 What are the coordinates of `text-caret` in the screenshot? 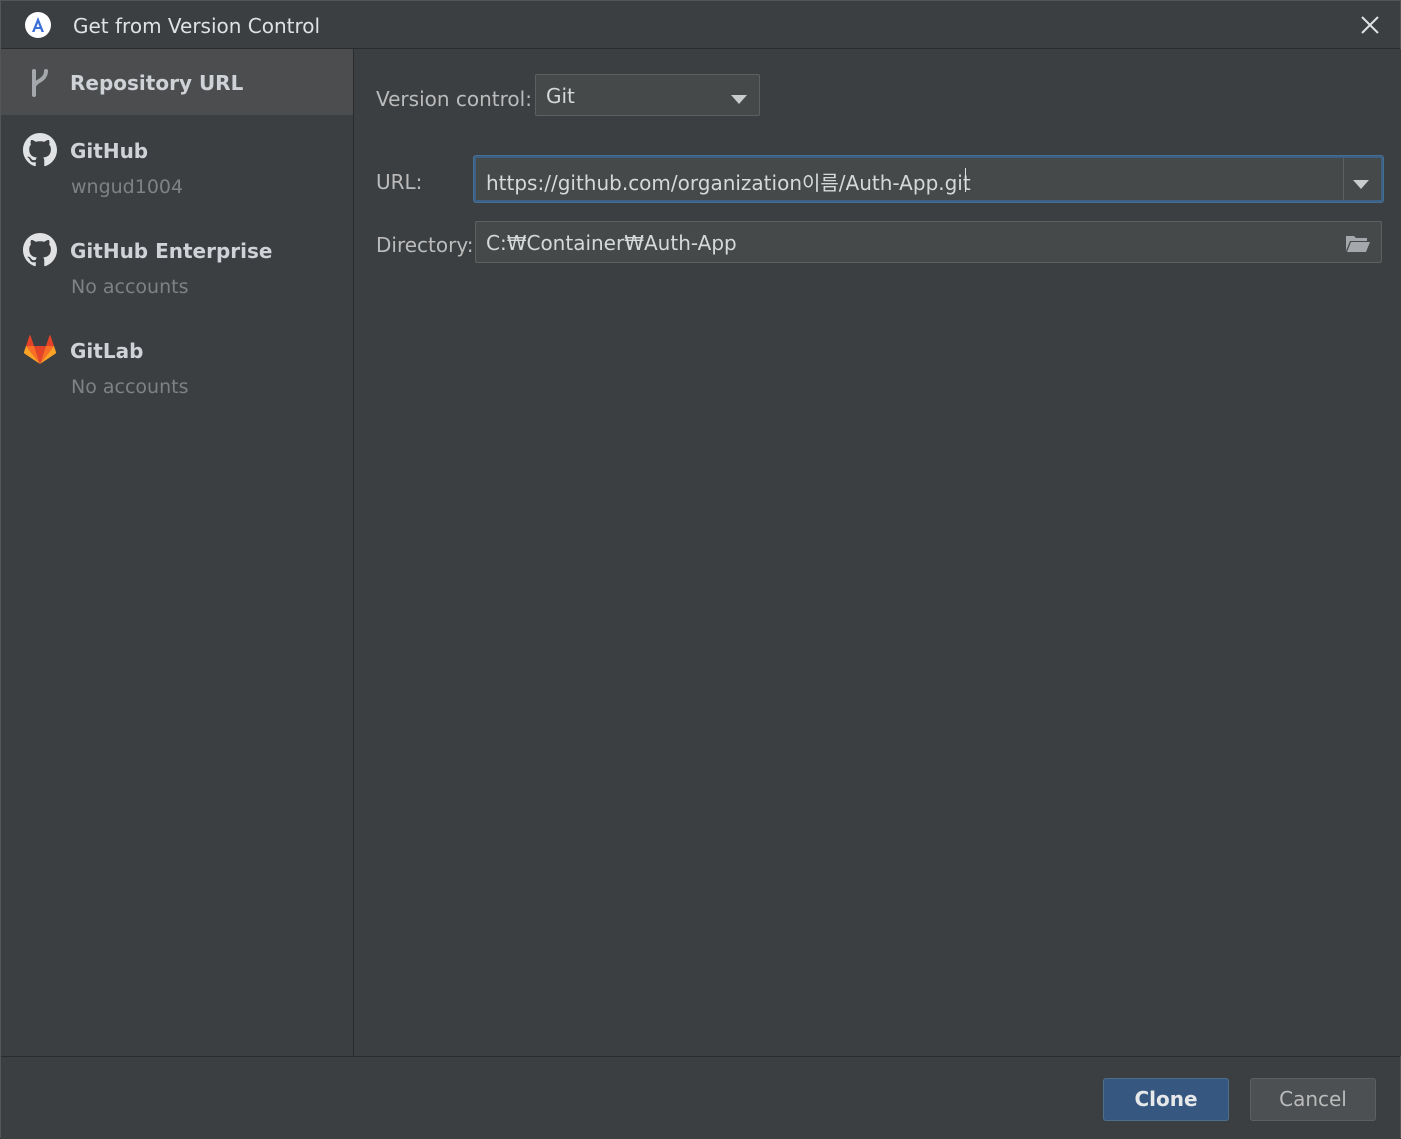 It's located at (965, 180).